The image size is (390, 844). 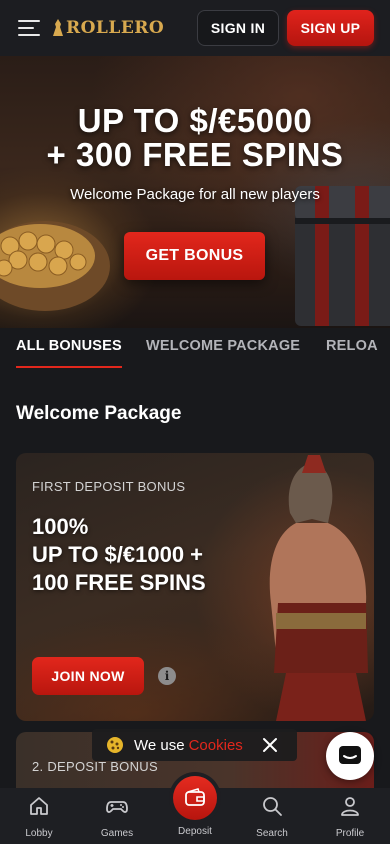 What do you see at coordinates (39, 816) in the screenshot?
I see `nav-lobby: Lobby` at bounding box center [39, 816].